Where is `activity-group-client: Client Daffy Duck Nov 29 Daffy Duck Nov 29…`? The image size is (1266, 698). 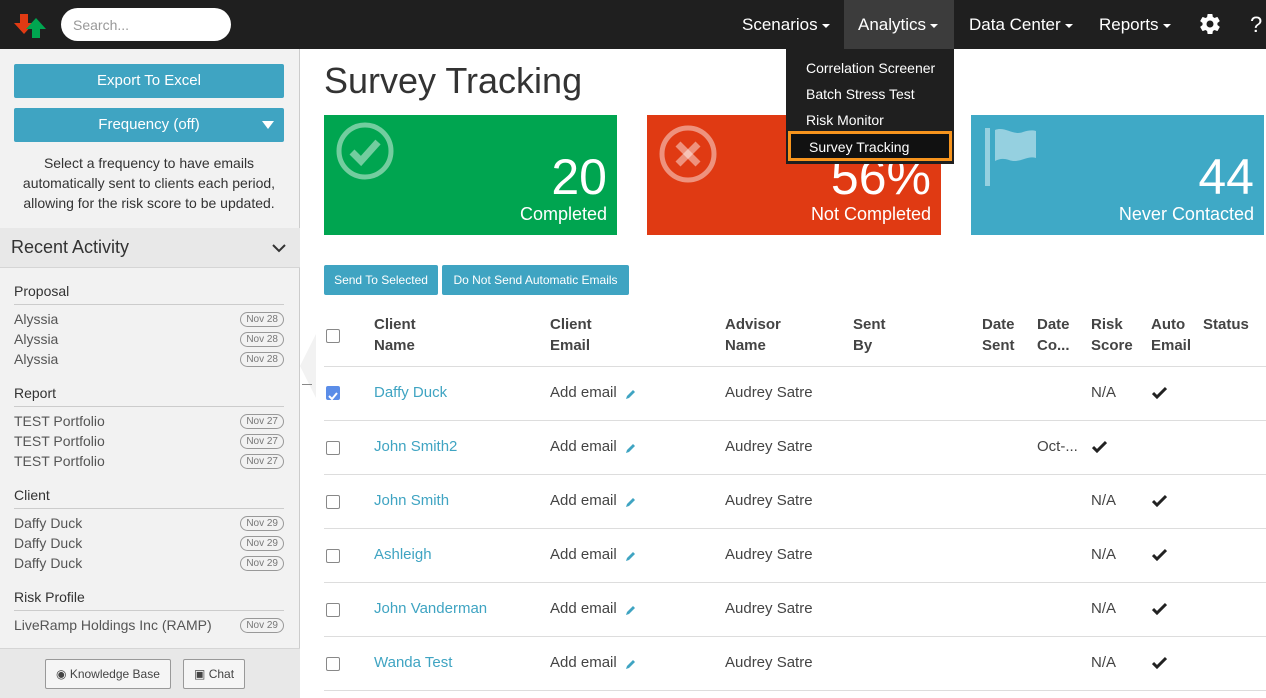 activity-group-client: Client Daffy Duck Nov 29 Daffy Duck Nov 29… is located at coordinates (149, 531).